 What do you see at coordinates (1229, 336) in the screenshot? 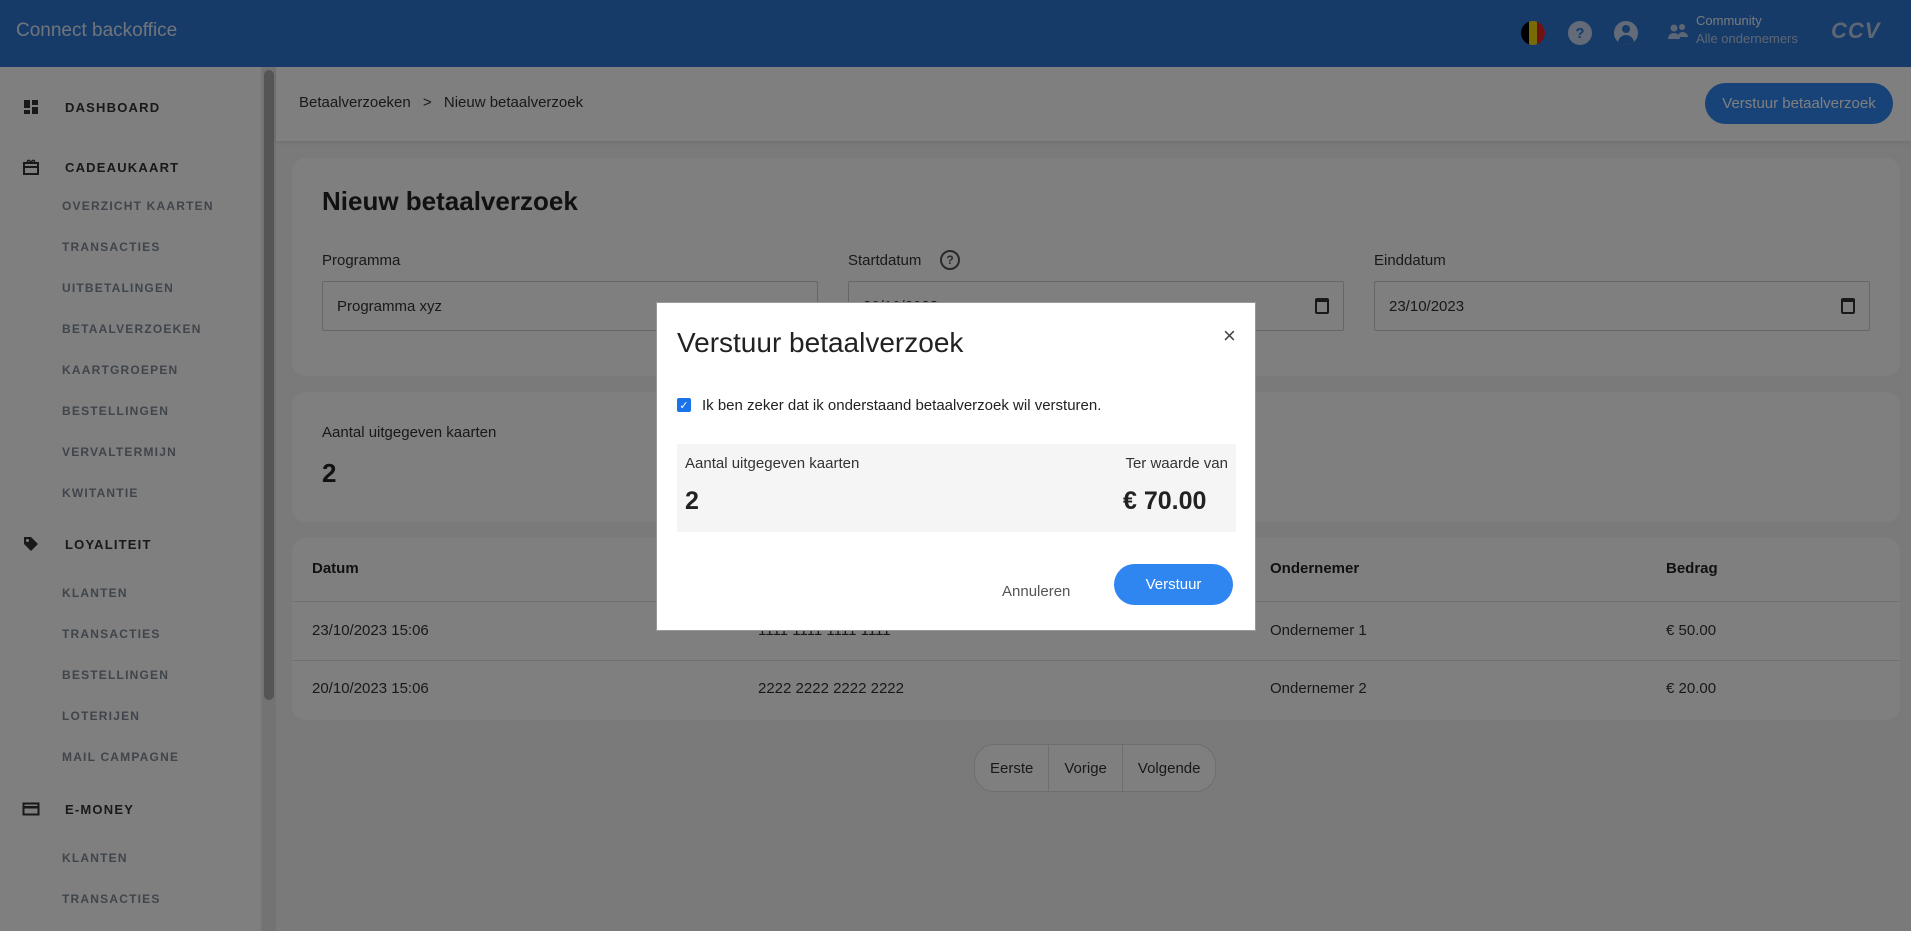
I see `close-icon: ×` at bounding box center [1229, 336].